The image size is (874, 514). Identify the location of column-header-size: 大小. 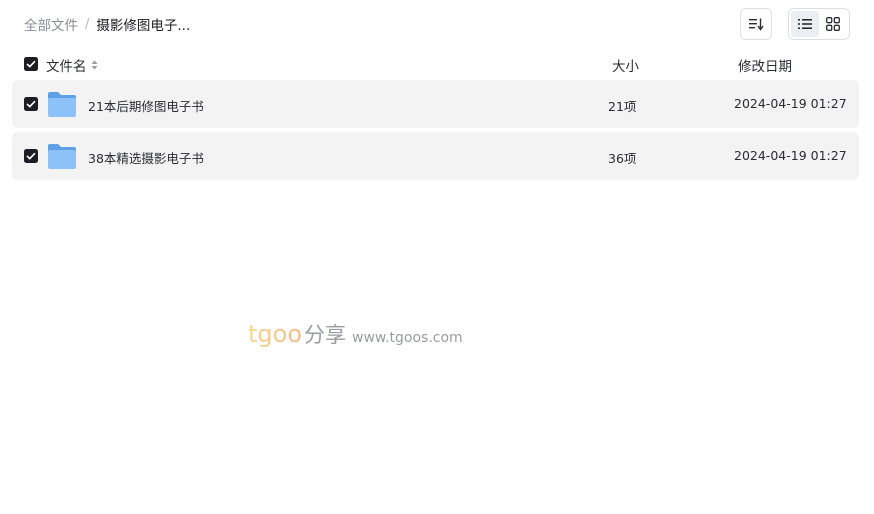
(625, 65).